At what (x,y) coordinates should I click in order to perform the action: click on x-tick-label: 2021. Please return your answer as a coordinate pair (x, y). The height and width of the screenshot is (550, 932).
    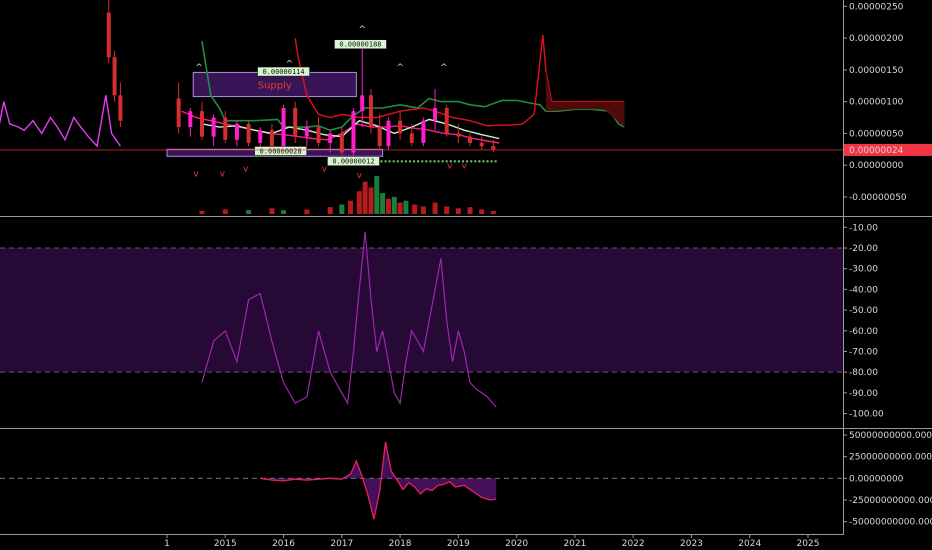
    Looking at the image, I should click on (574, 544).